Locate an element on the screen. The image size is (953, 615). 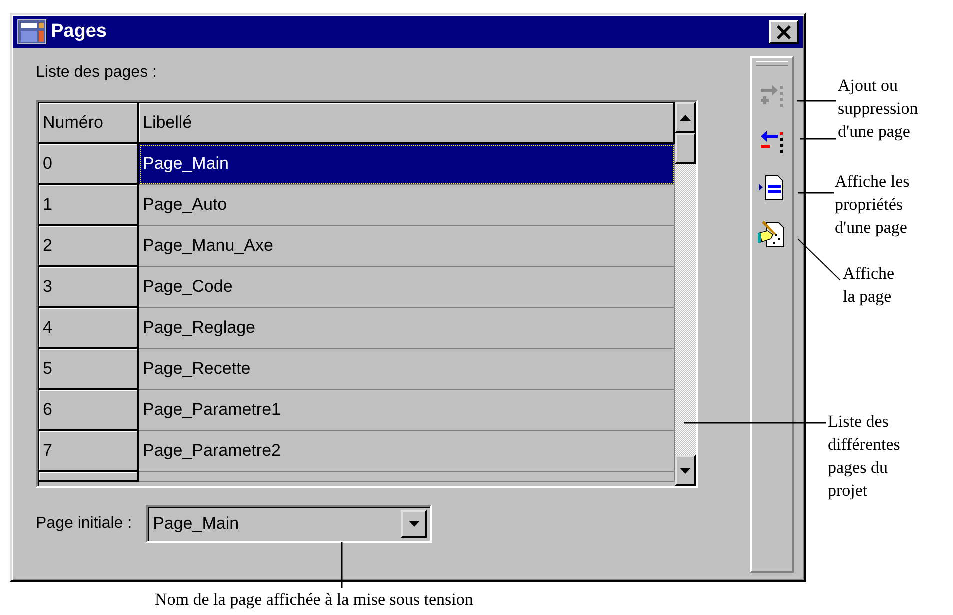
scroll-up-button is located at coordinates (685, 117).